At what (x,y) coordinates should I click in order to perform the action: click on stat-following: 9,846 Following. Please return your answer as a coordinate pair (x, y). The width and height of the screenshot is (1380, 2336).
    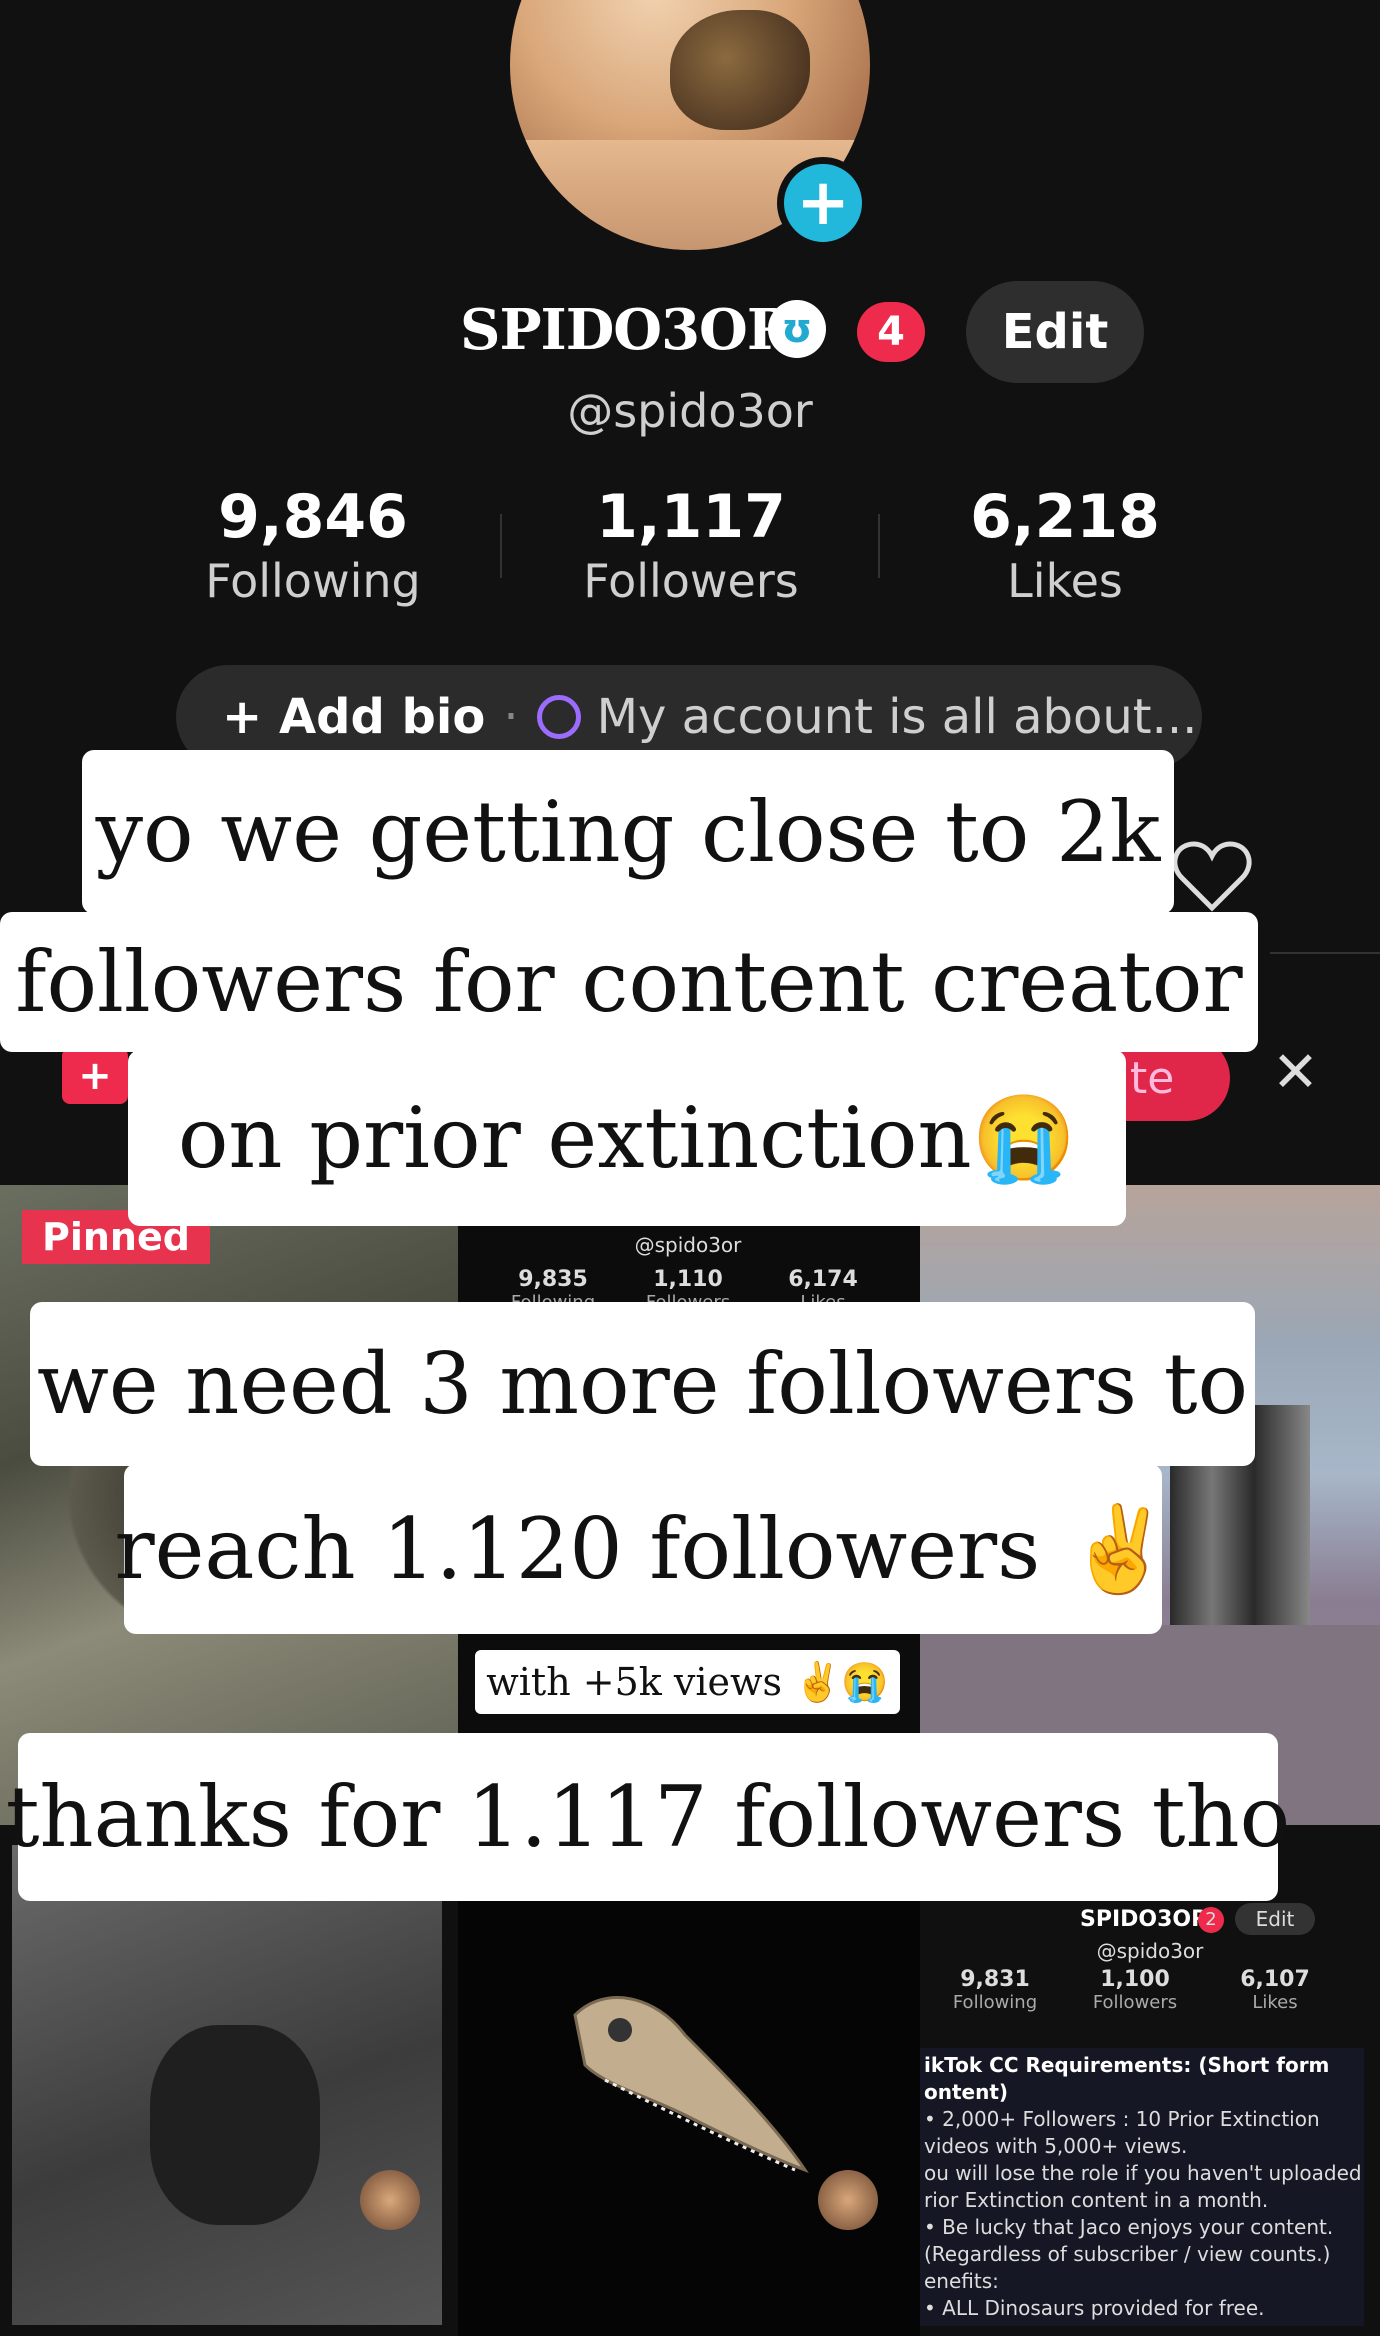
    Looking at the image, I should click on (313, 545).